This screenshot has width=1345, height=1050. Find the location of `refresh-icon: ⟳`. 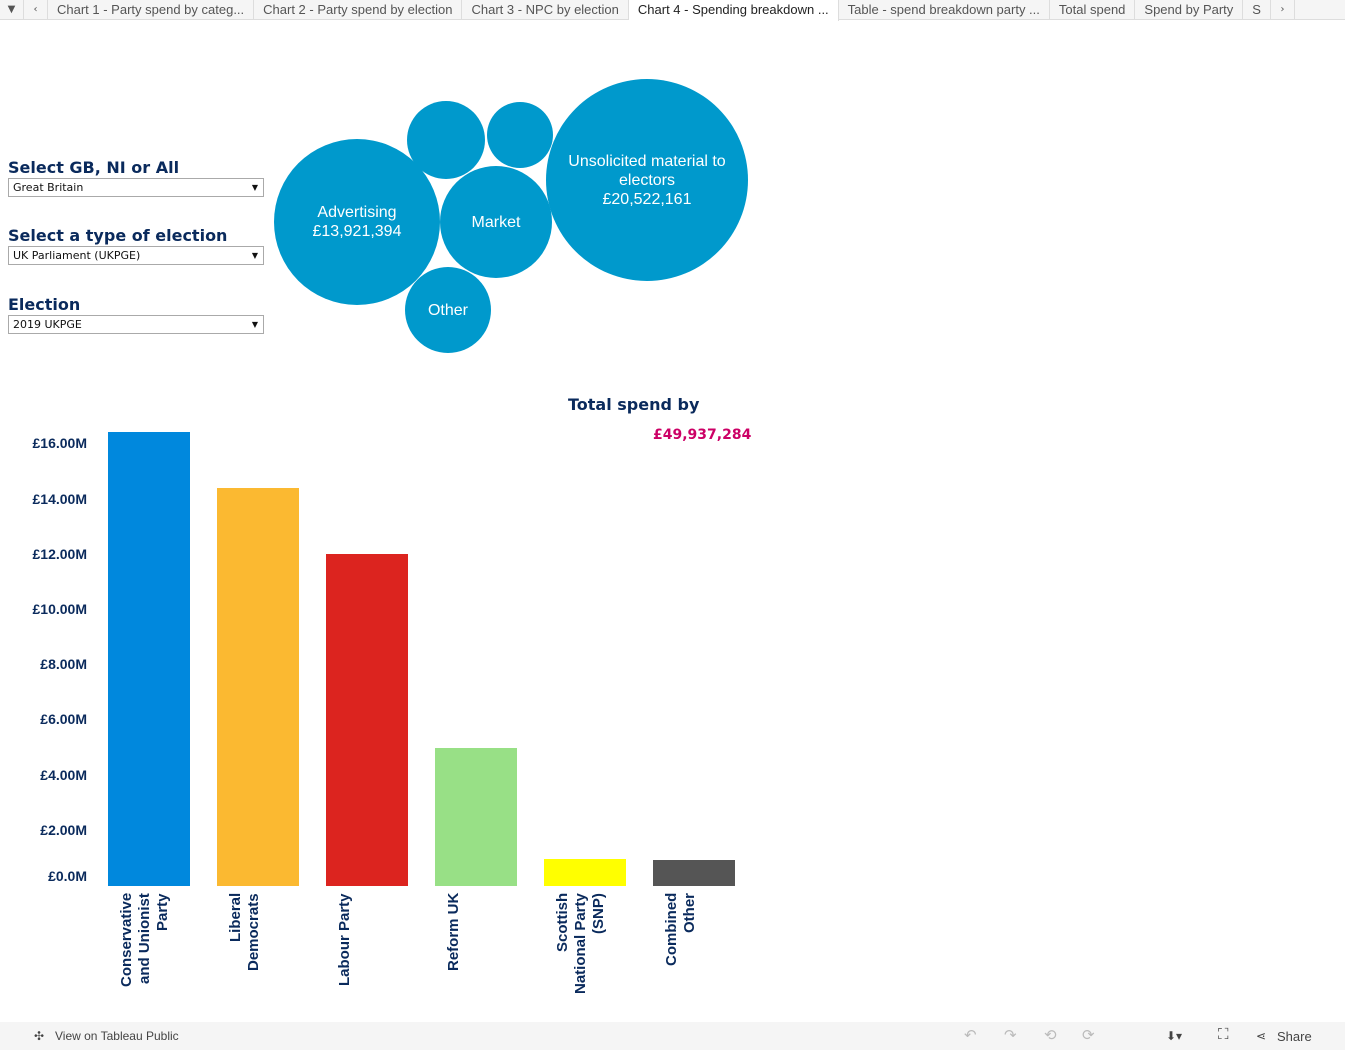

refresh-icon: ⟳ is located at coordinates (1088, 1035).